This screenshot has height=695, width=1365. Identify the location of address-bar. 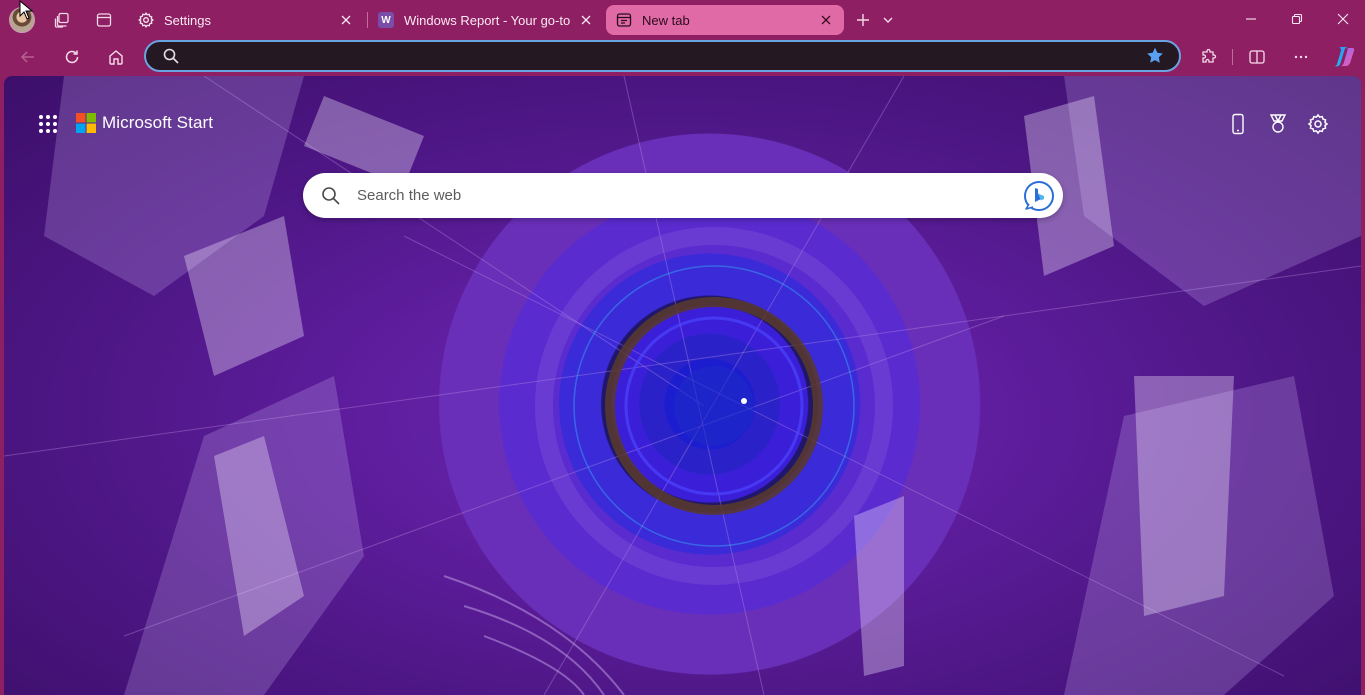
(662, 56).